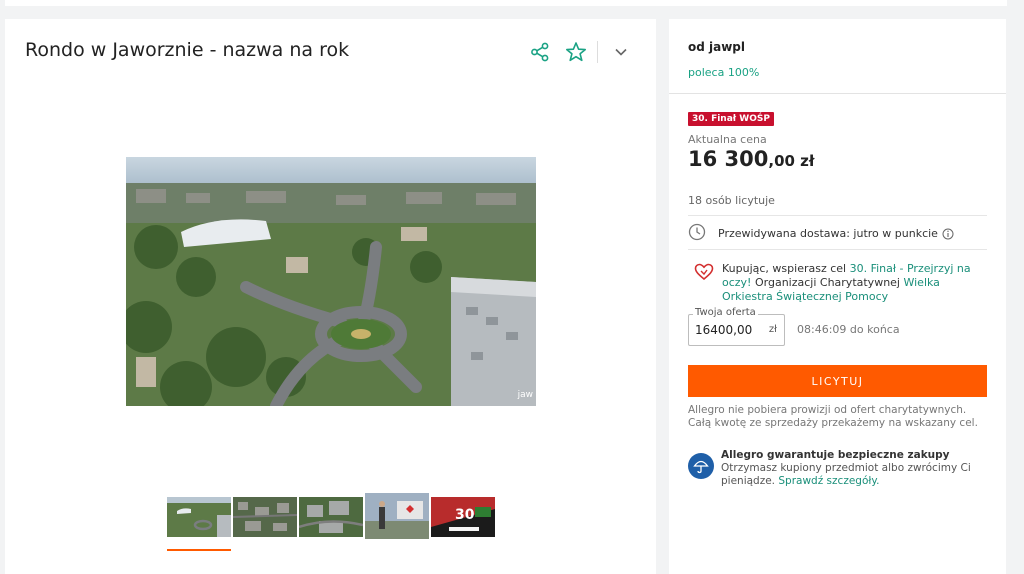  I want to click on seller-rating: poleca 100%, so click(723, 72).